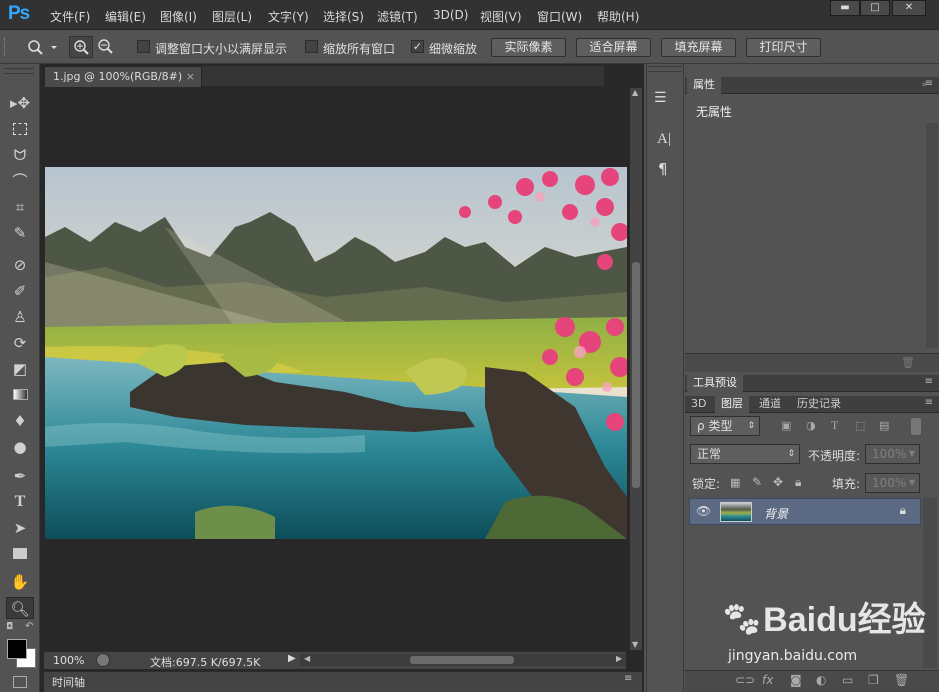  What do you see at coordinates (909, 8) in the screenshot?
I see `close-button: ✕` at bounding box center [909, 8].